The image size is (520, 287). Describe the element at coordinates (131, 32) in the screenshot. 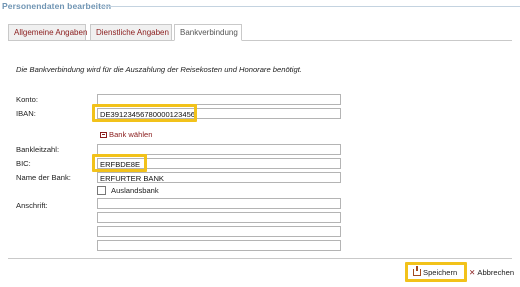

I see `tab-dienstliche-angaben: Dienstliche Angaben` at that location.